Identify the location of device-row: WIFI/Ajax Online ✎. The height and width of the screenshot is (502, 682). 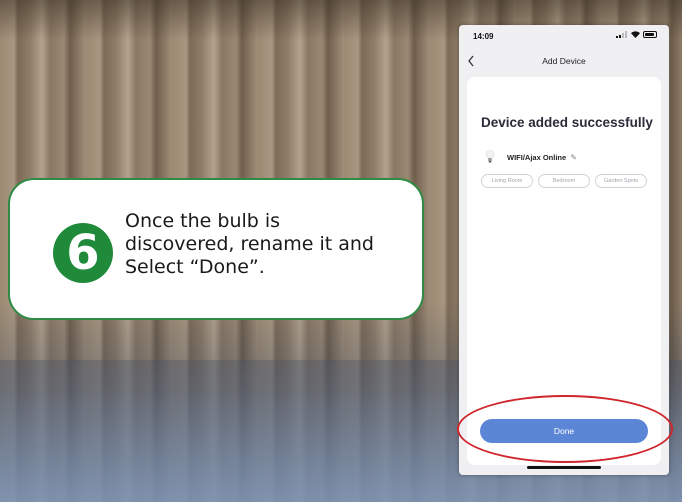
(531, 157).